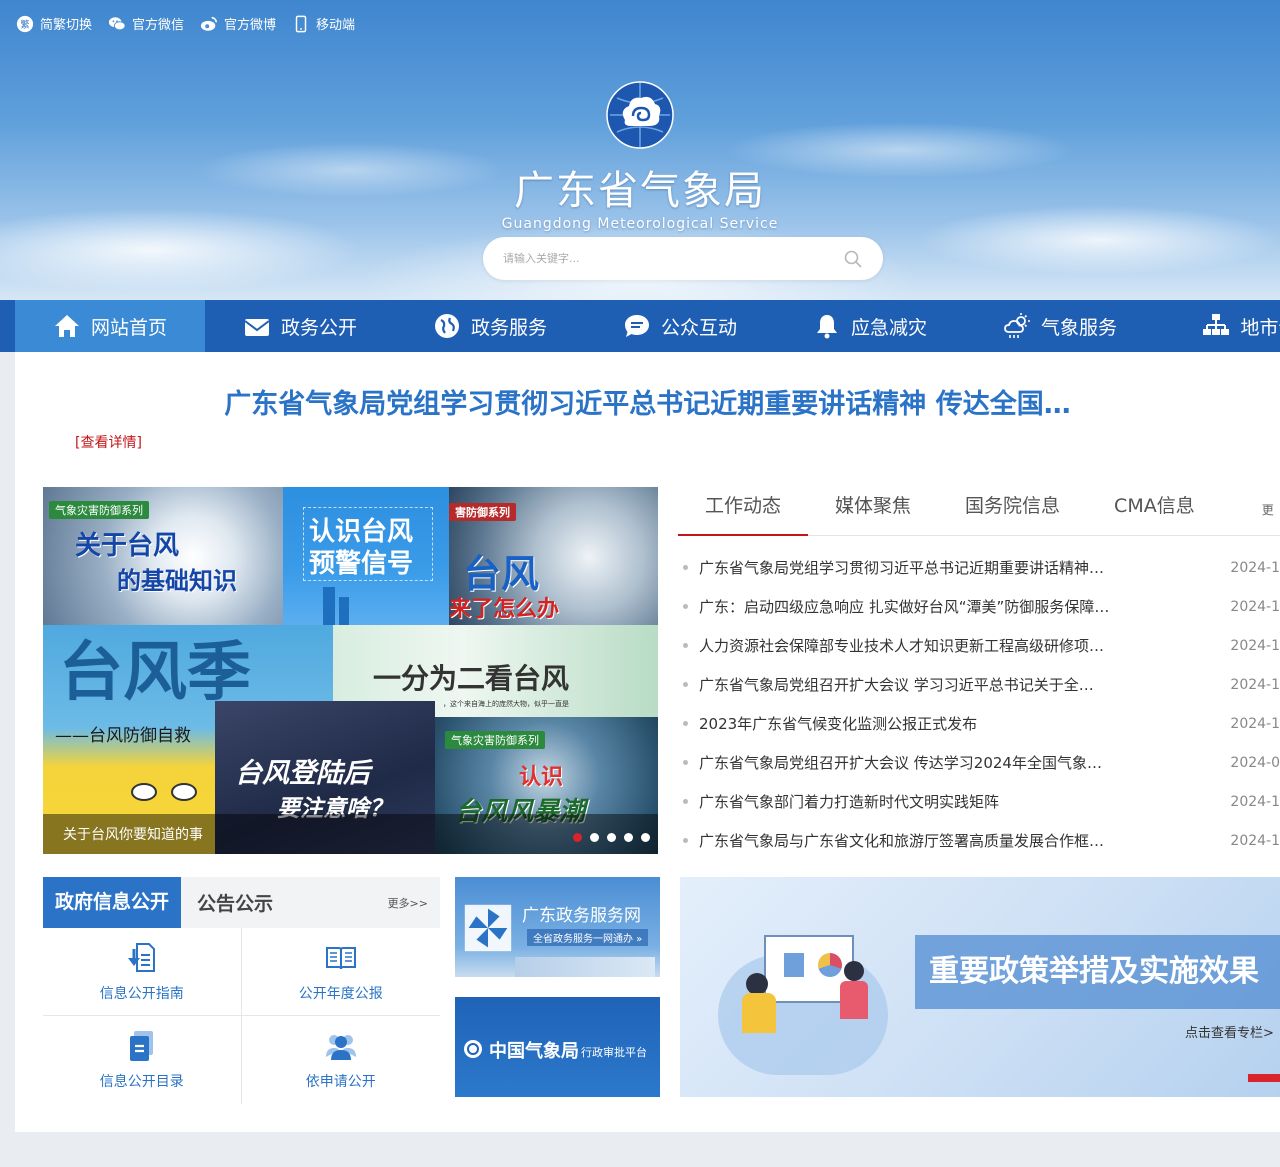 This screenshot has width=1280, height=1167. What do you see at coordinates (501, 574) in the screenshot?
I see `tile-text: 台风` at bounding box center [501, 574].